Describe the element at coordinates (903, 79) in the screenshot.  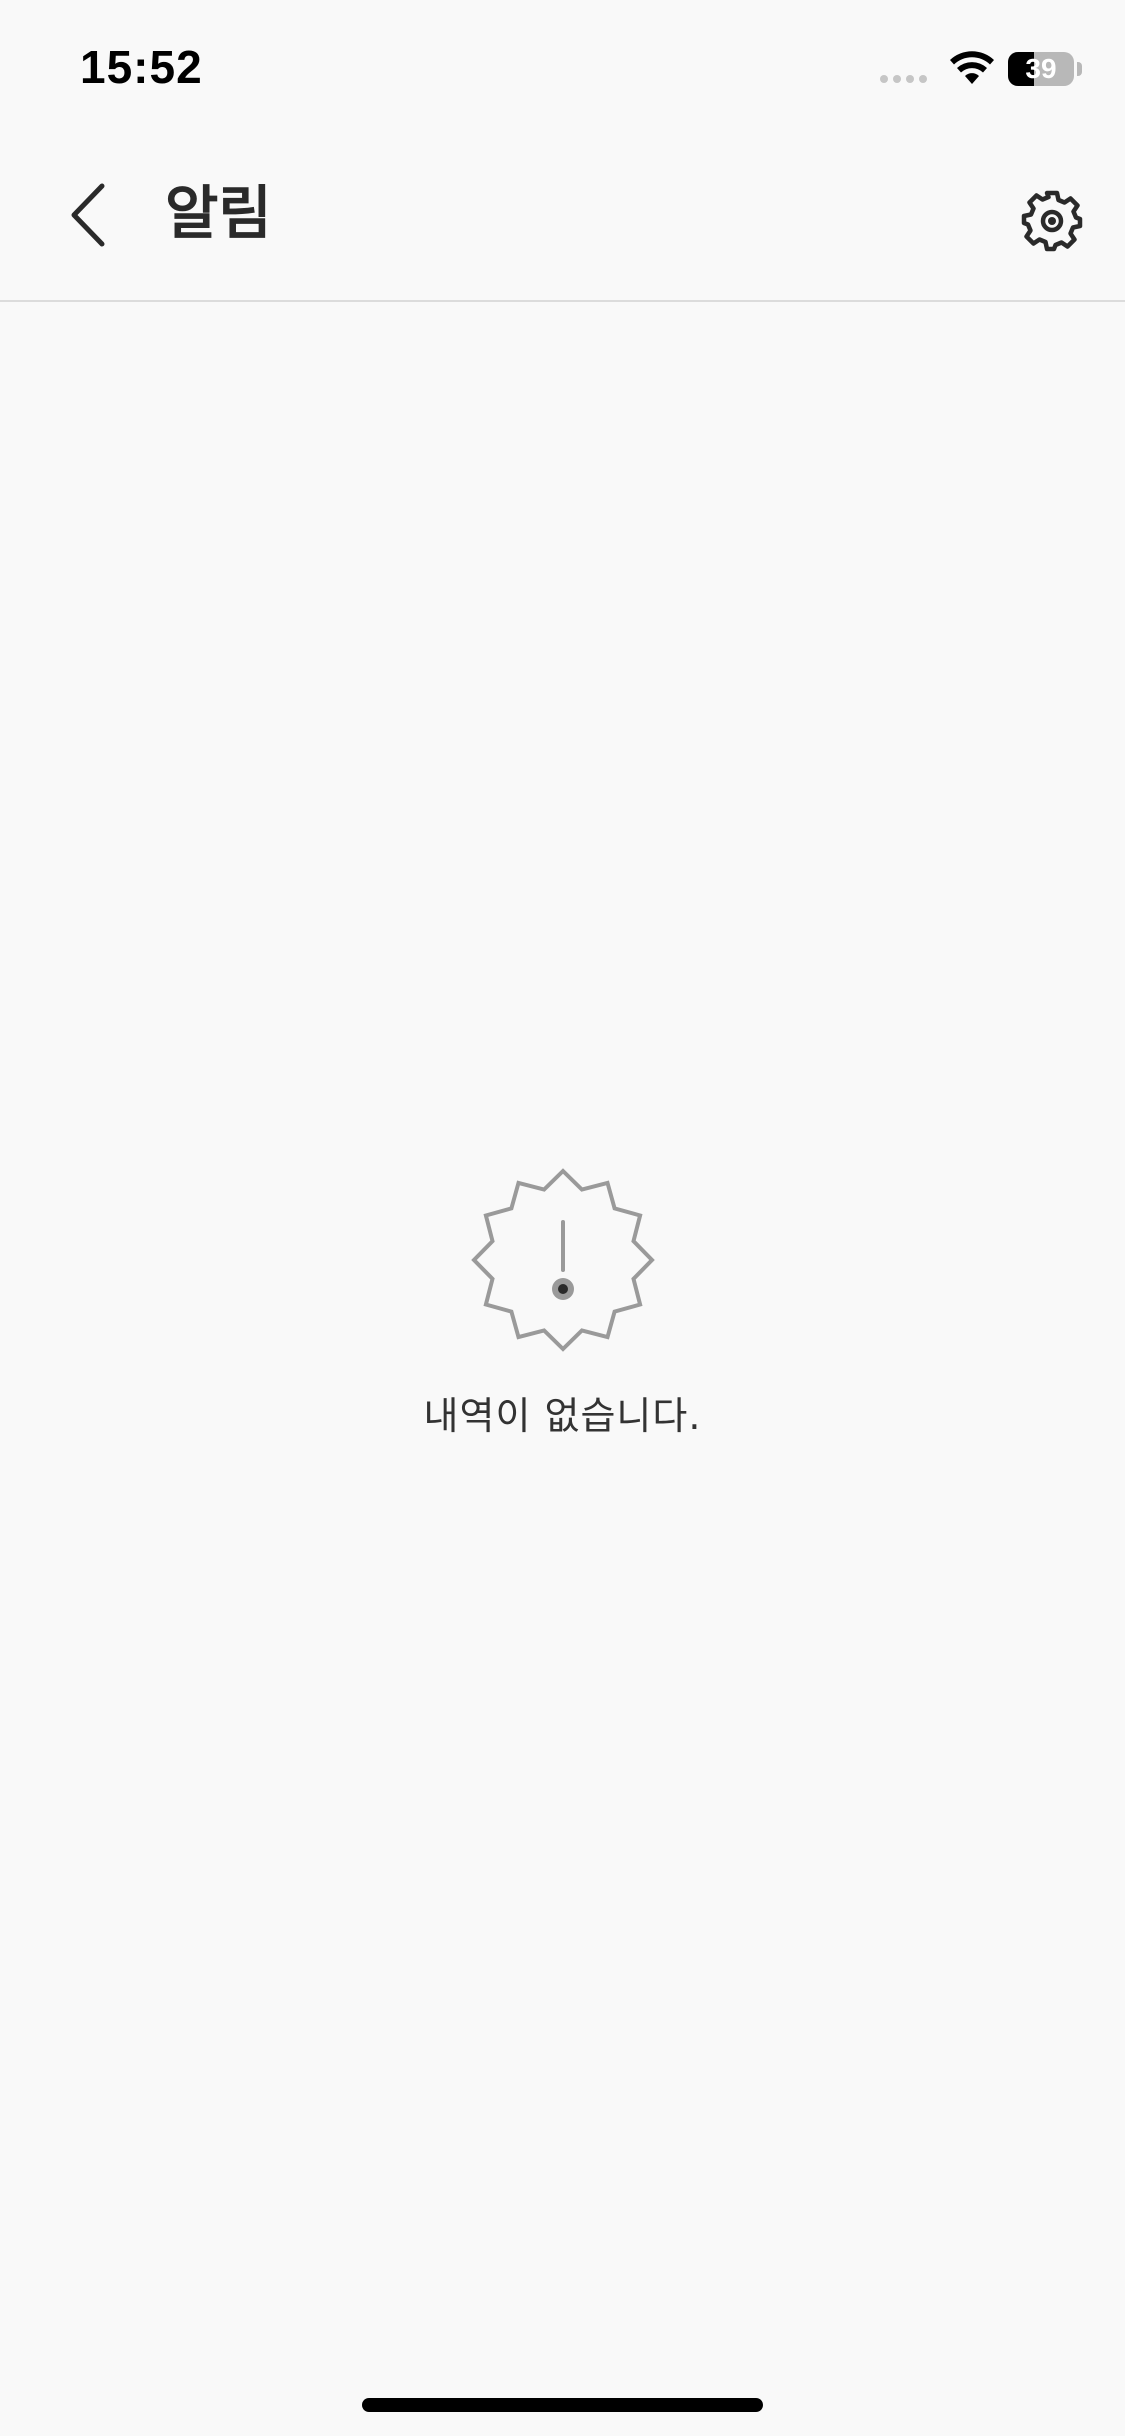
I see `cellular-signal-icon` at that location.